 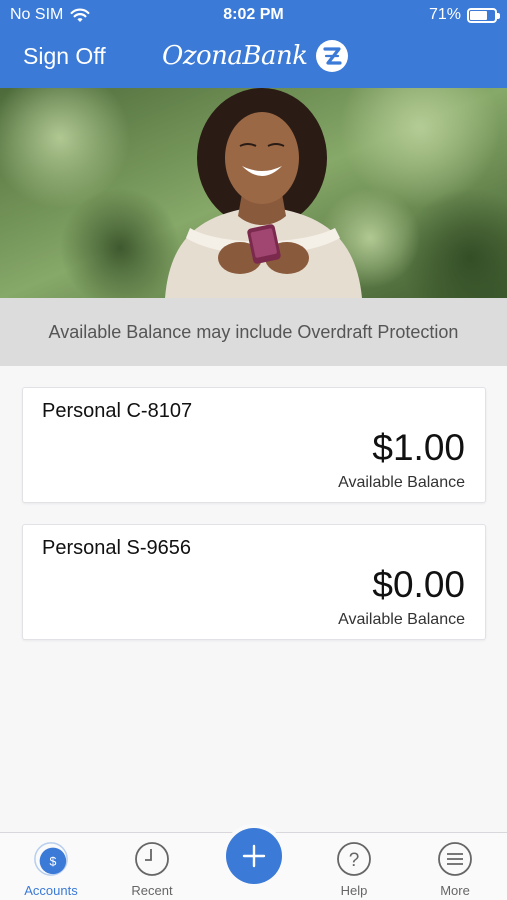 I want to click on sign-off-button: Sign Off, so click(x=64, y=56).